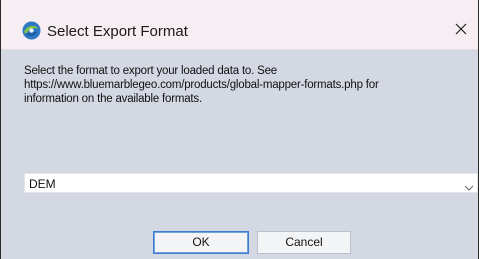 Image resolution: width=479 pixels, height=259 pixels. I want to click on export-format-dropdown: DEM, so click(251, 183).